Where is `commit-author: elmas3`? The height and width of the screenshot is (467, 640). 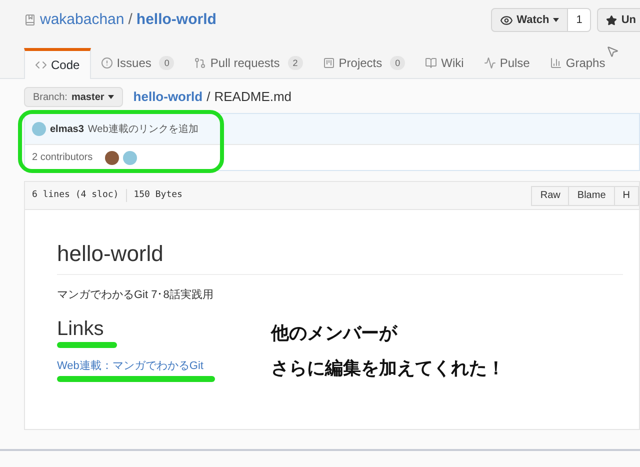 commit-author: elmas3 is located at coordinates (67, 129).